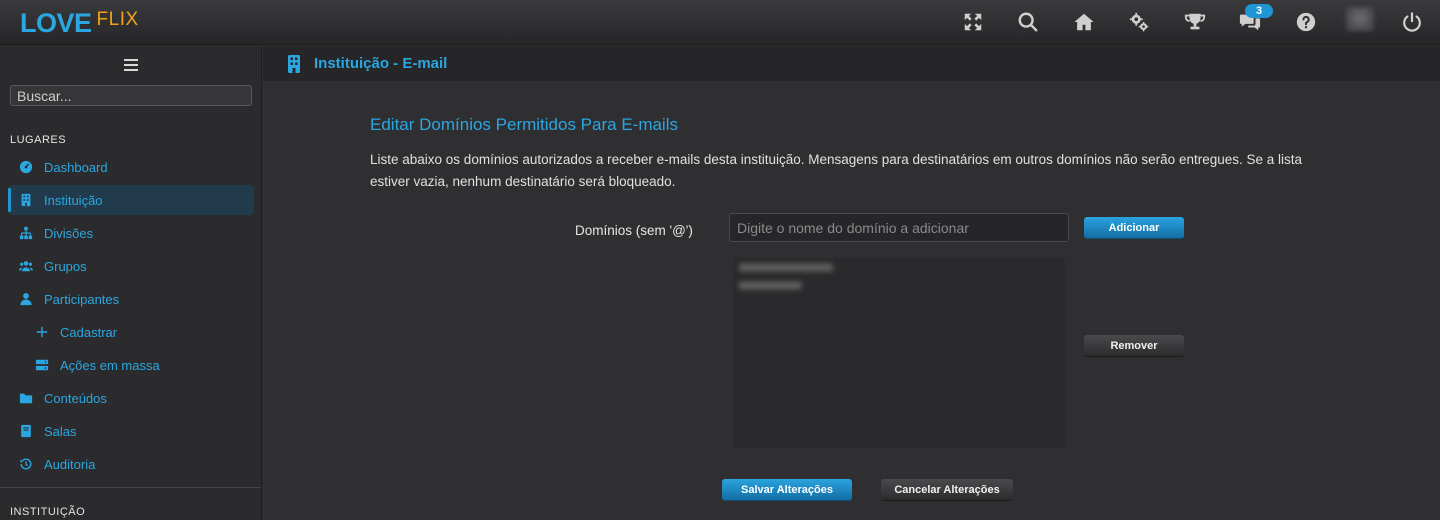 This screenshot has width=1440, height=520. I want to click on sidebar-item-label: Instituição, so click(73, 200).